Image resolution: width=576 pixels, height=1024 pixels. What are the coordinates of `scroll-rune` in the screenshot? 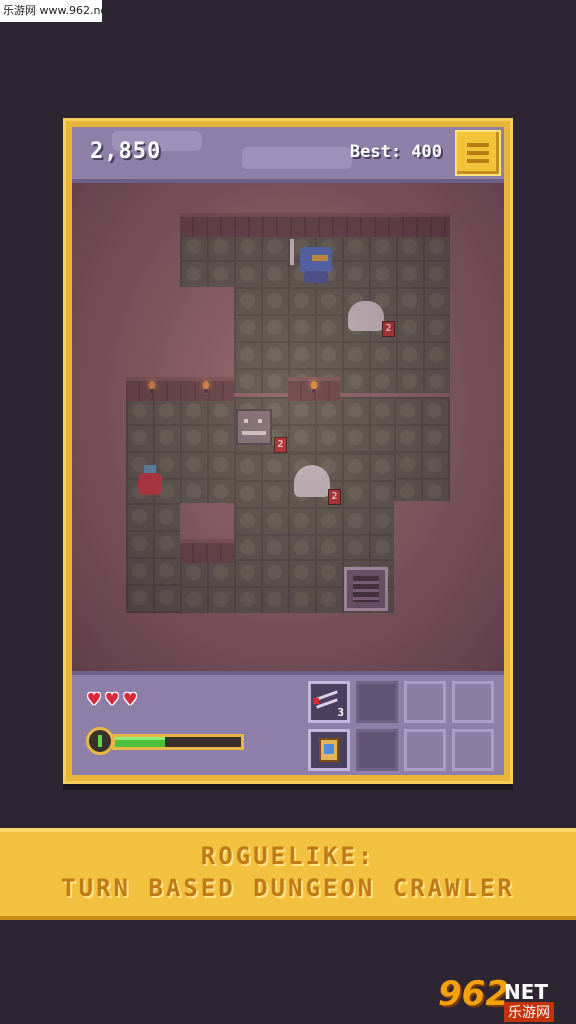 It's located at (329, 749).